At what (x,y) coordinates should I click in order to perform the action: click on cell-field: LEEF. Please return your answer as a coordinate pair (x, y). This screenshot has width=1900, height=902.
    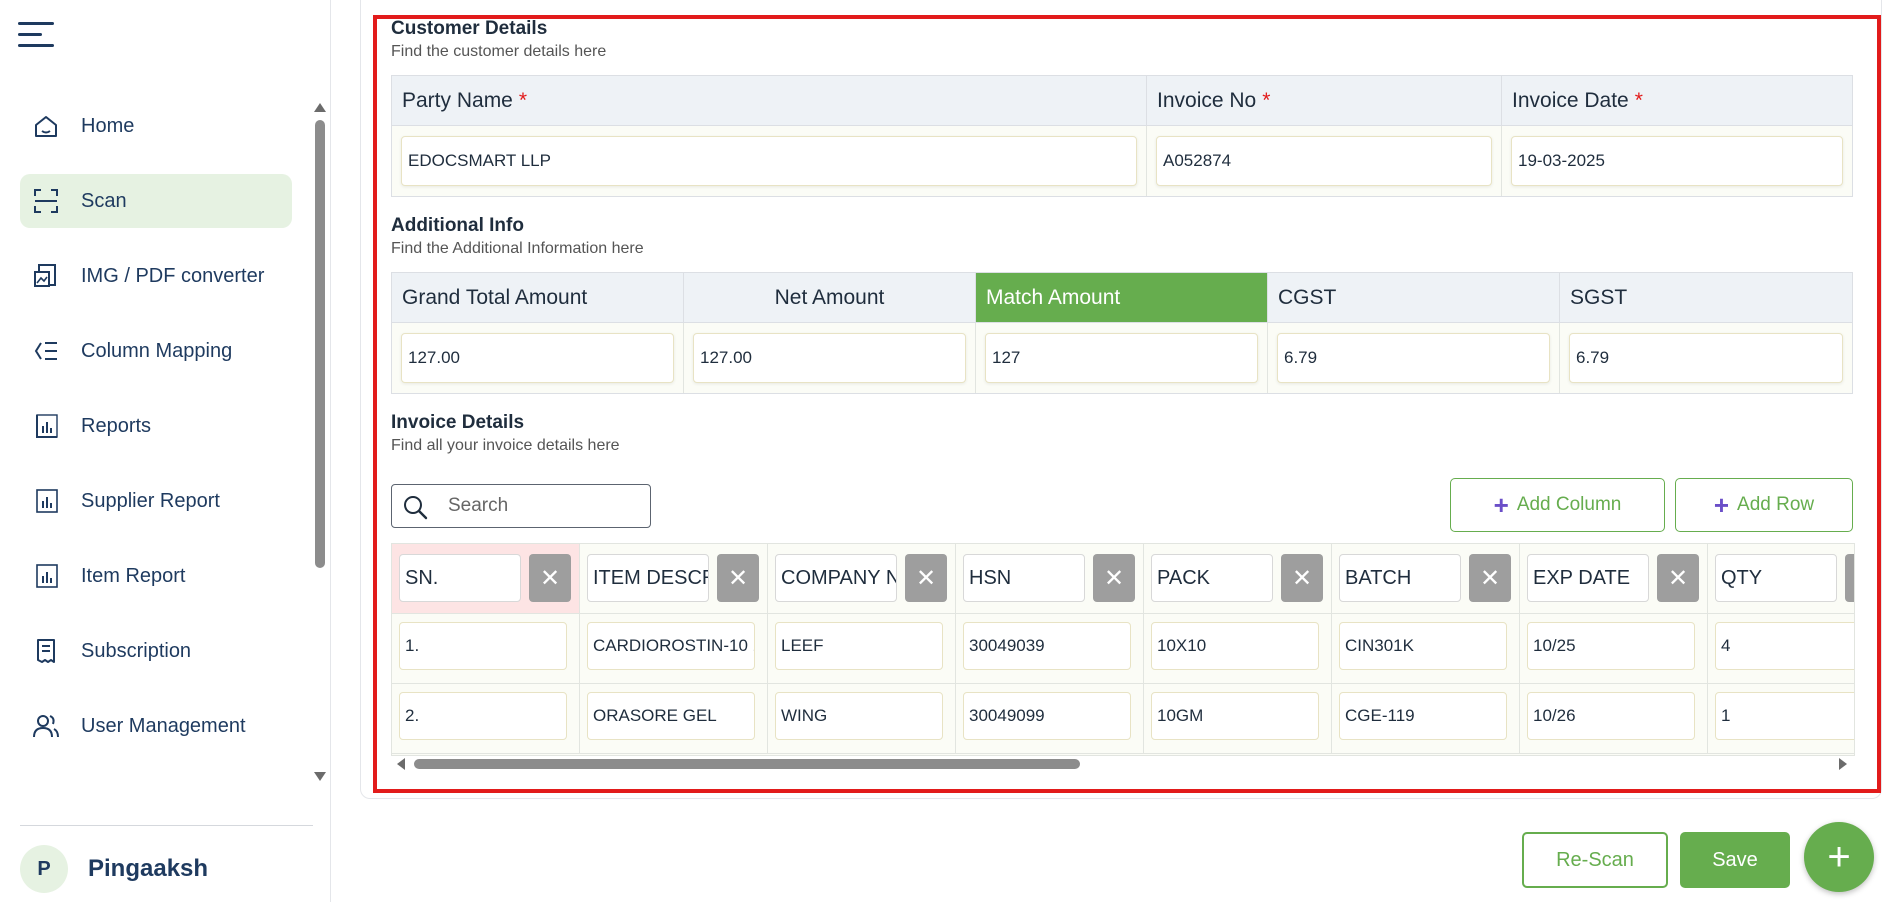
    Looking at the image, I should click on (859, 646).